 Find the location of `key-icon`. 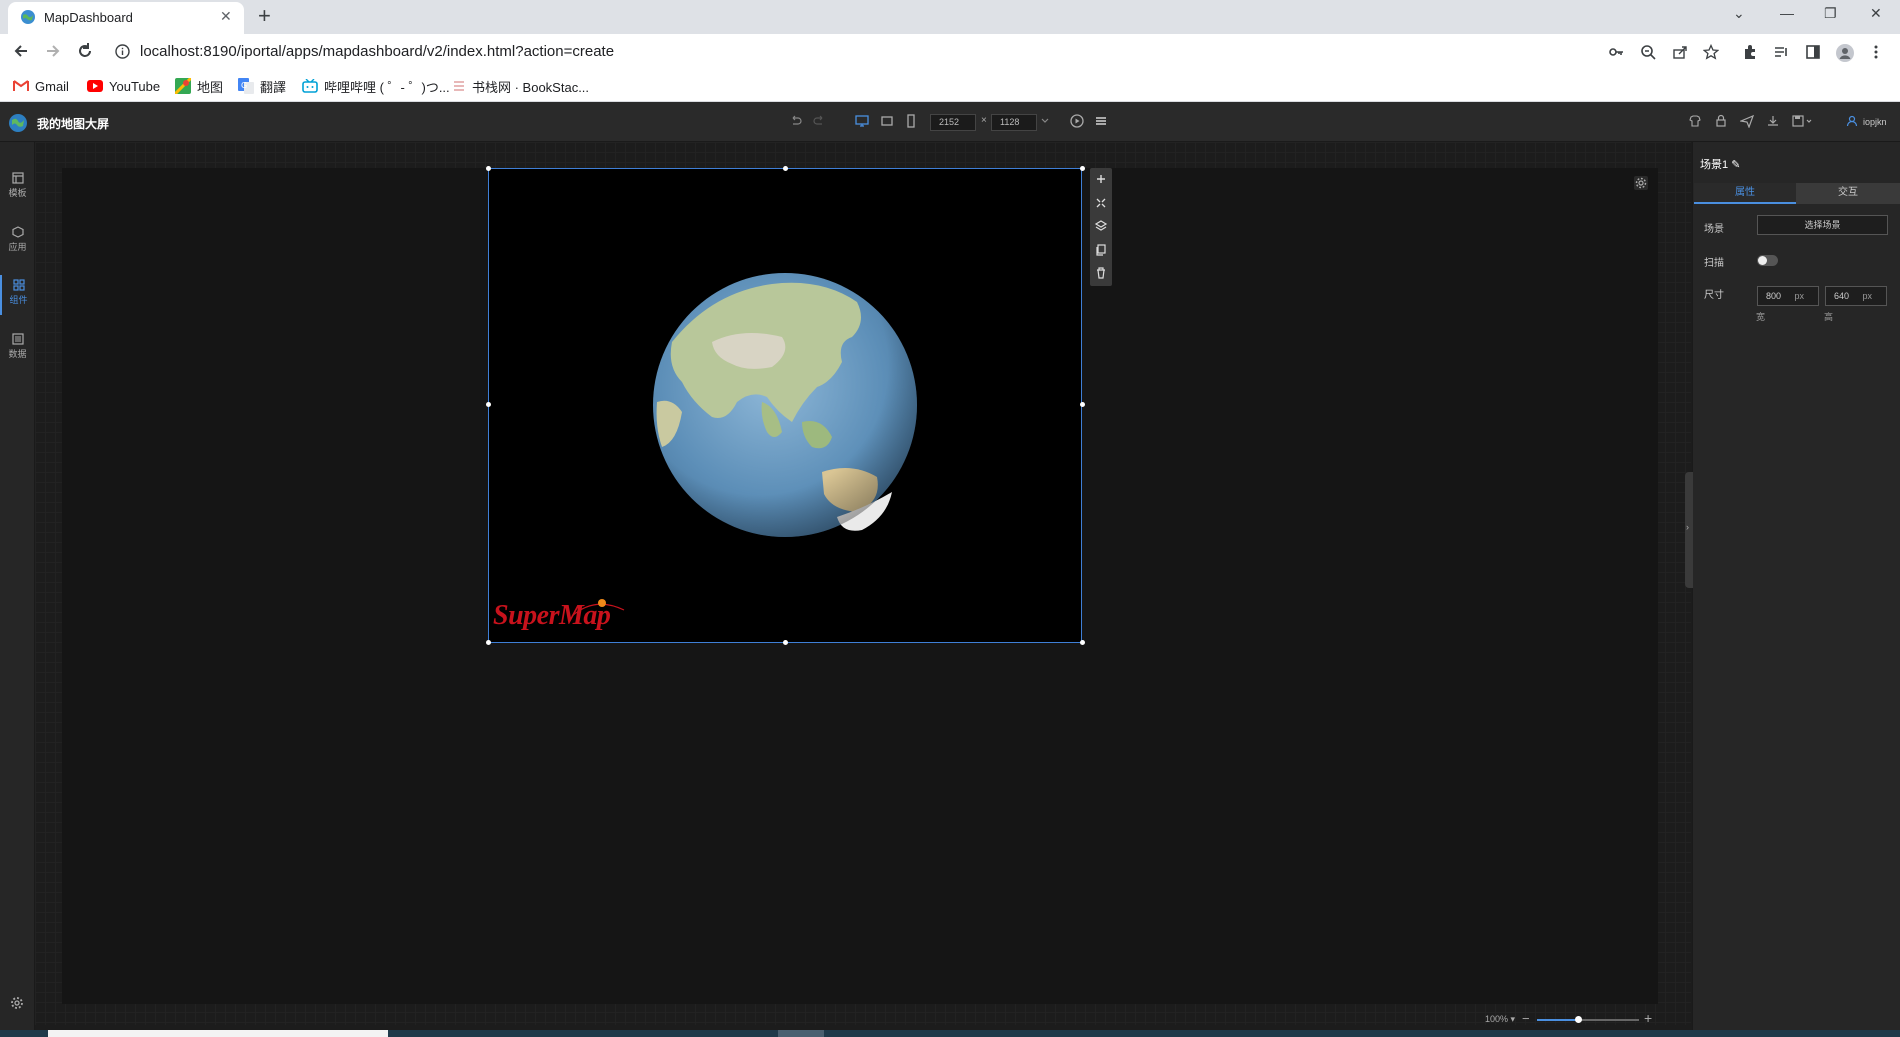

key-icon is located at coordinates (1616, 52).